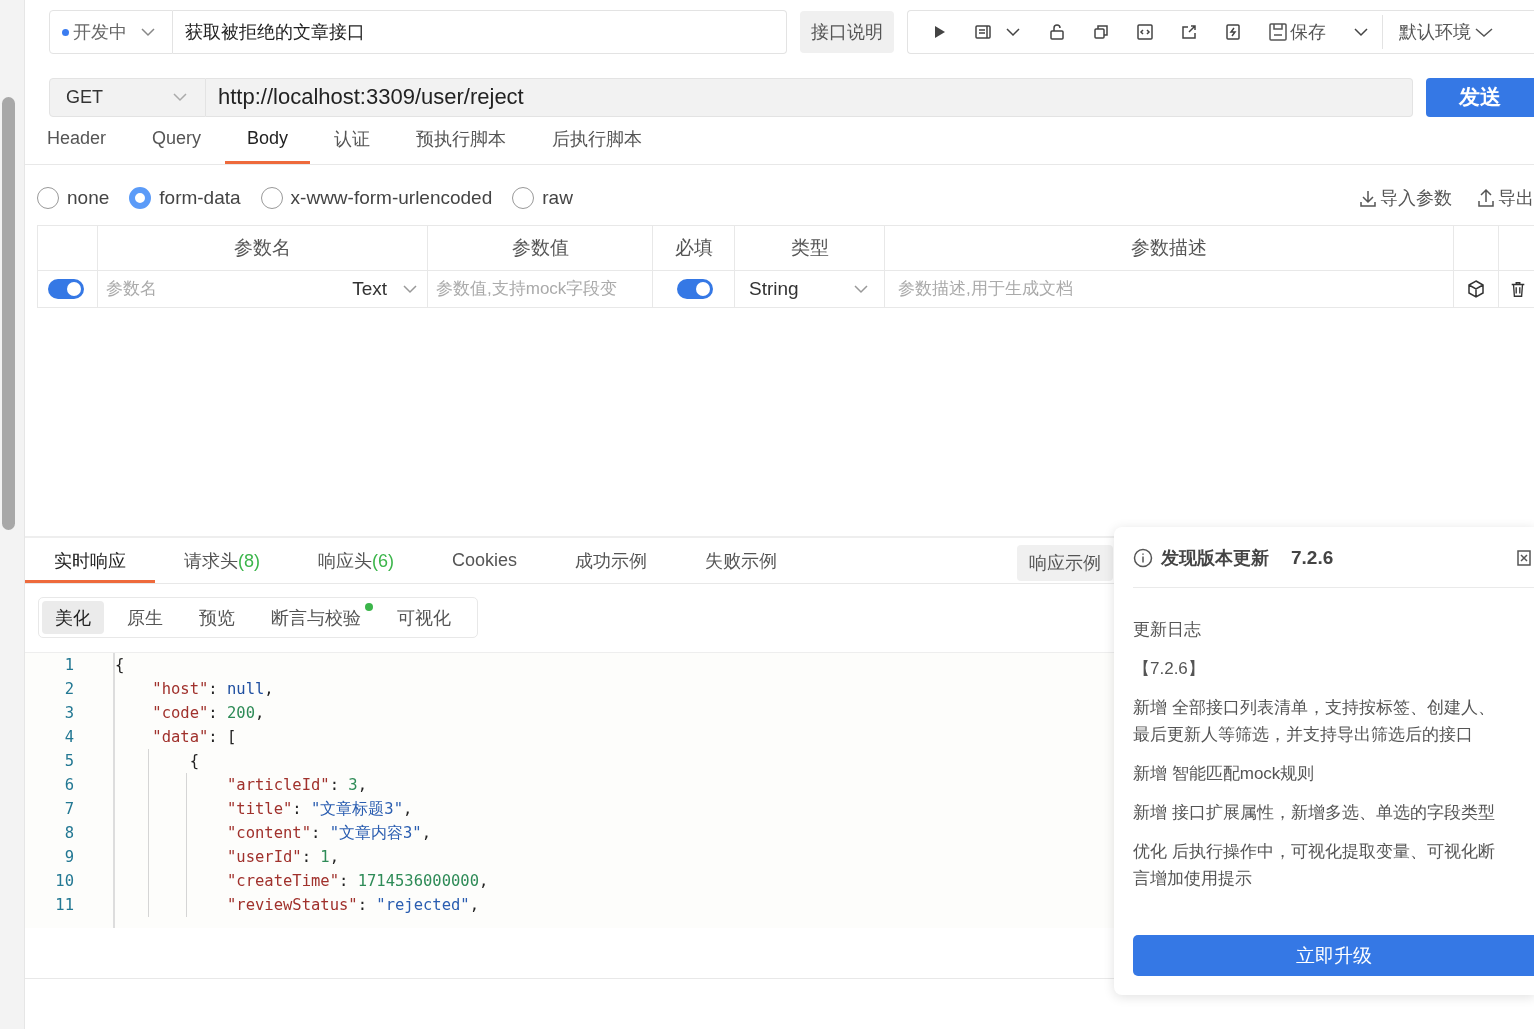  What do you see at coordinates (1224, 774) in the screenshot?
I see `release-note: 新增 智能匹配mock规则` at bounding box center [1224, 774].